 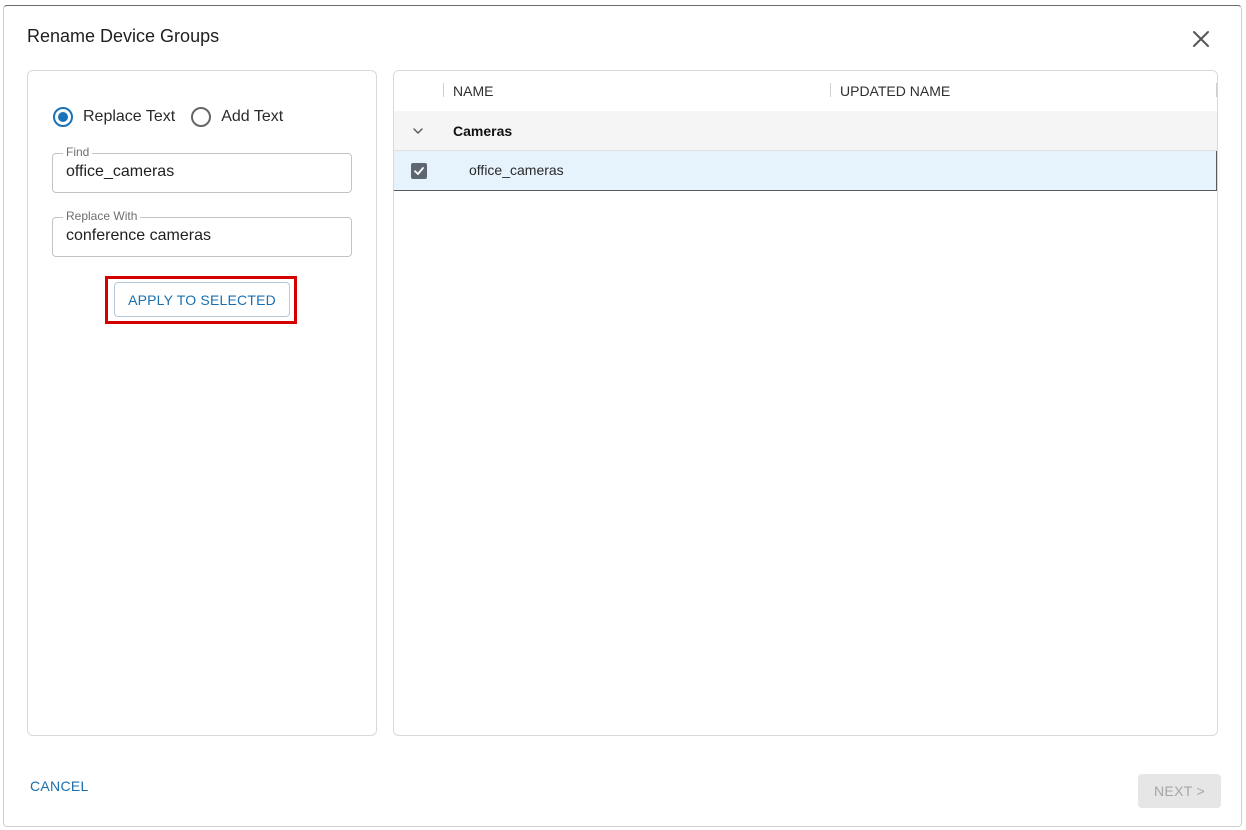 I want to click on replace-with-field: Replace With, so click(x=202, y=233).